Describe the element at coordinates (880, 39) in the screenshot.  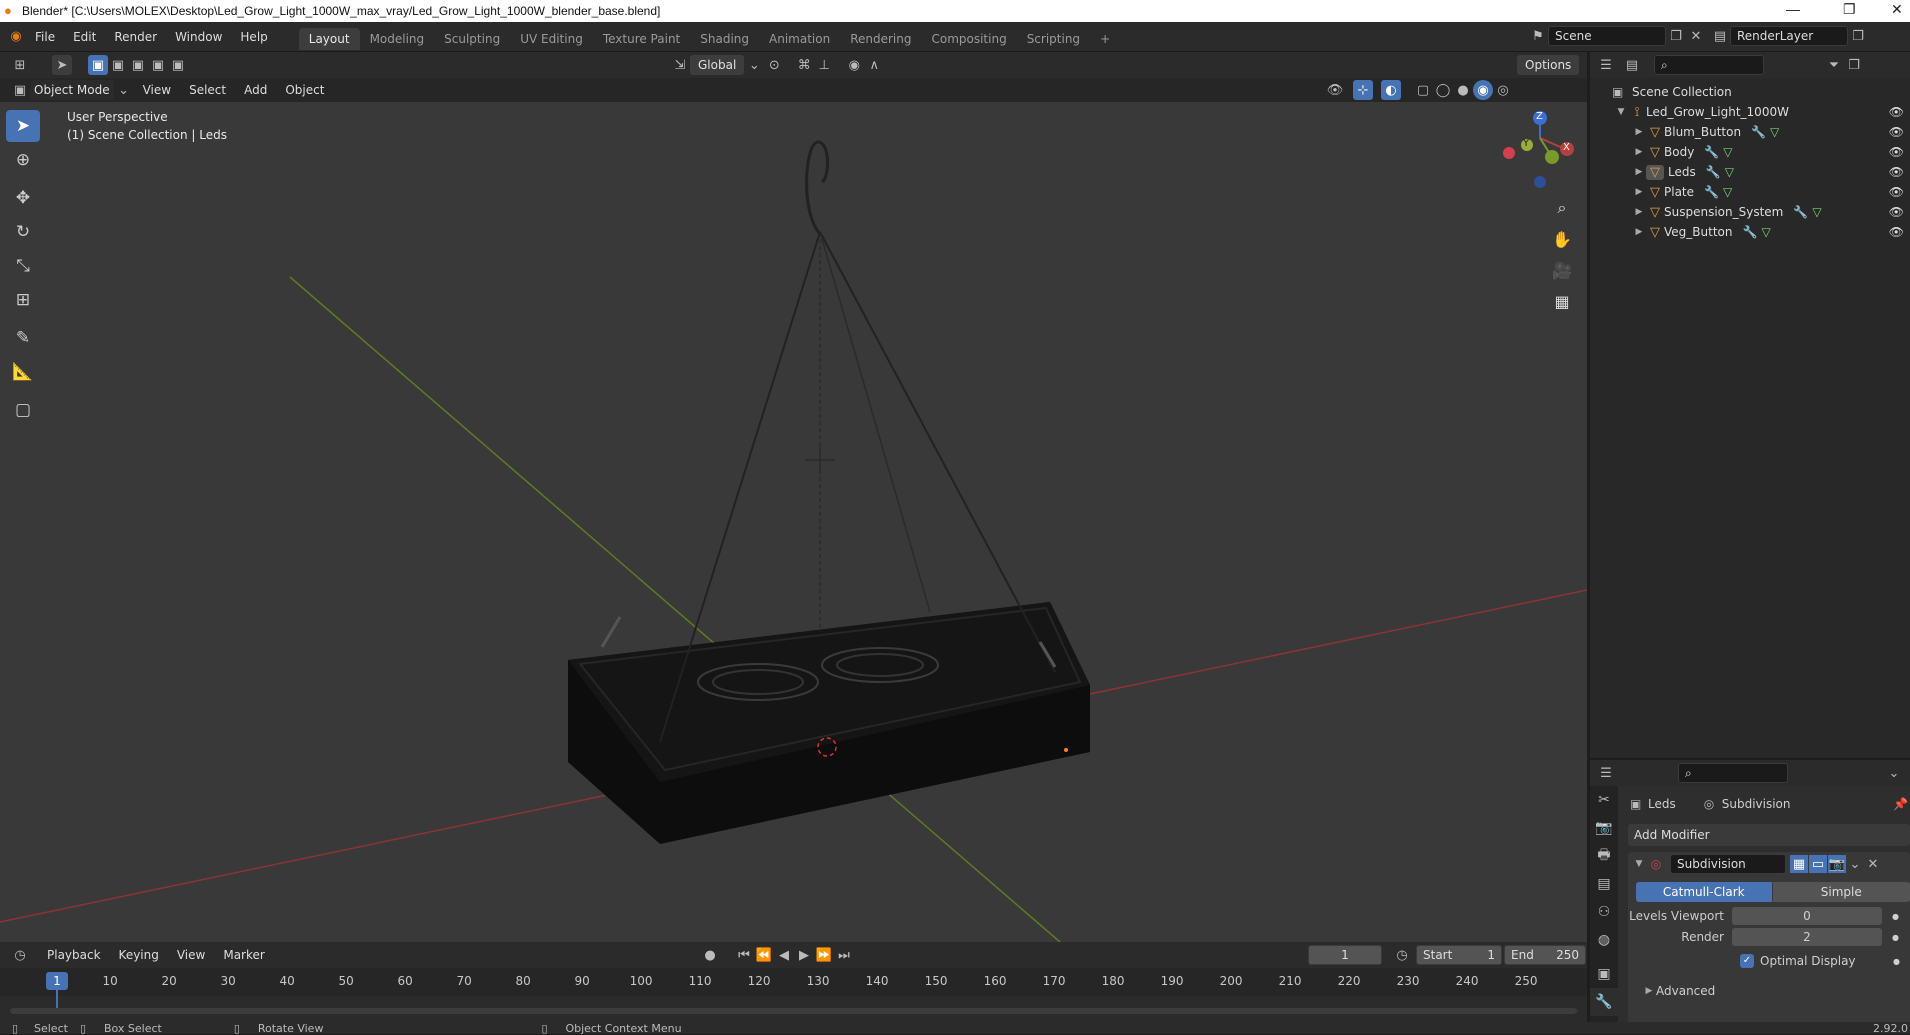
I see `tab-rendering: Rendering` at that location.